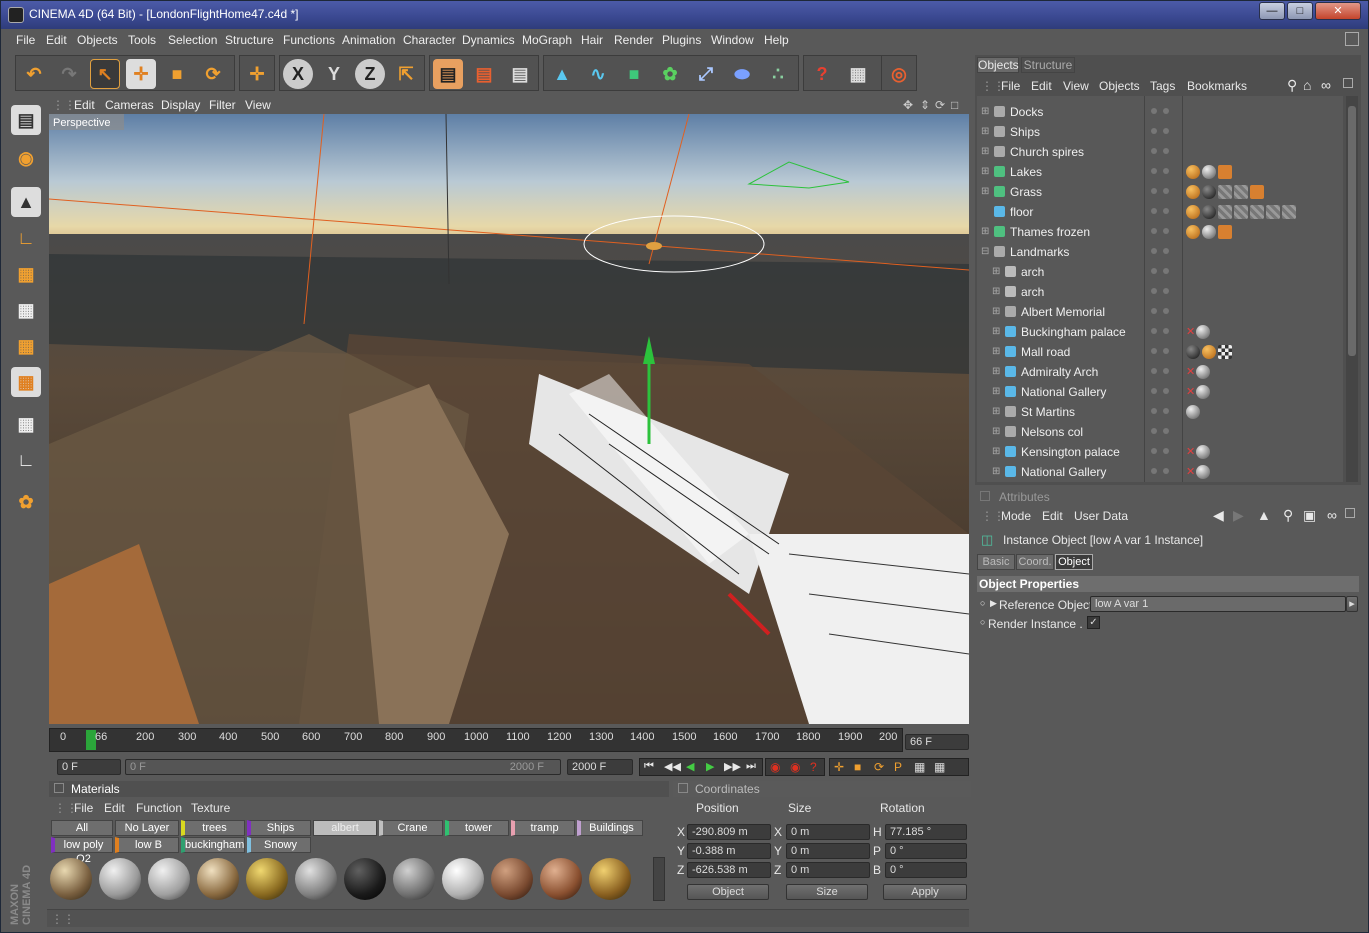  I want to click on particle-icon: ∴, so click(778, 74).